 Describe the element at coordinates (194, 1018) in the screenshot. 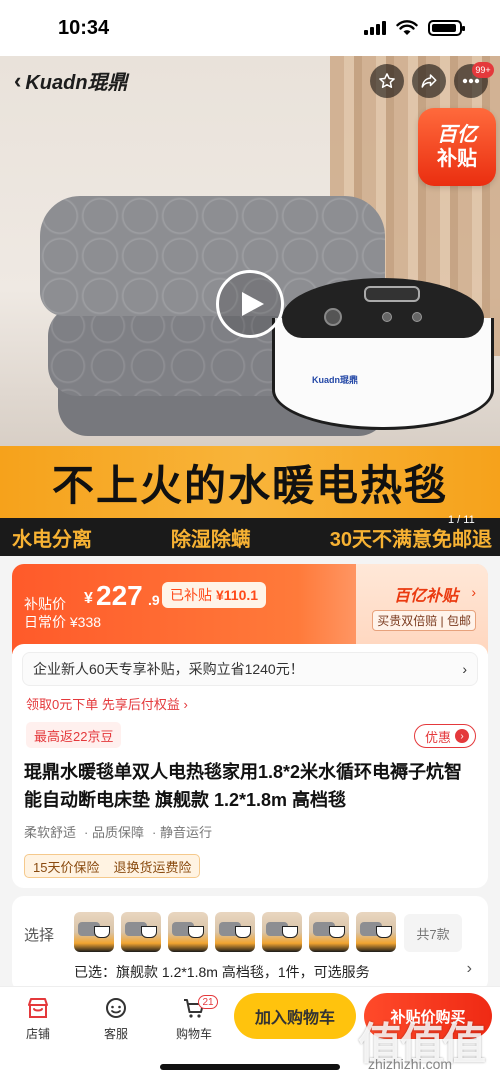

I see `cart-tab: 购物车 21` at that location.